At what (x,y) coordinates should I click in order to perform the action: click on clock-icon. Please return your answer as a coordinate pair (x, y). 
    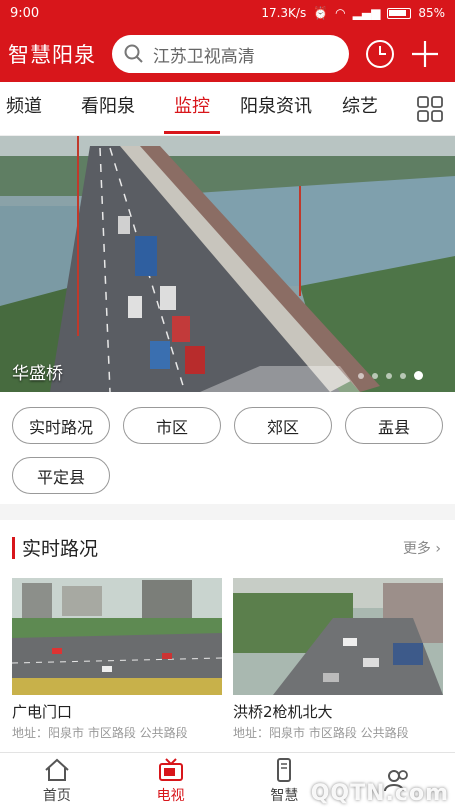
    Looking at the image, I should click on (379, 54).